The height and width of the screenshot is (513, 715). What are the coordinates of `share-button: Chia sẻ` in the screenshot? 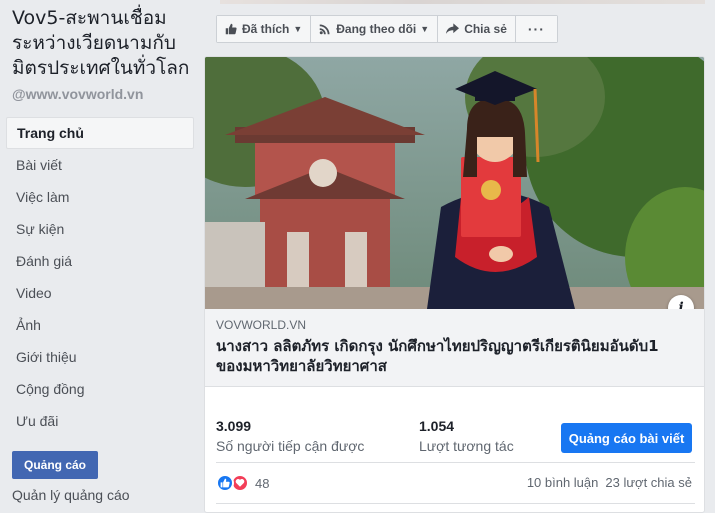 It's located at (477, 29).